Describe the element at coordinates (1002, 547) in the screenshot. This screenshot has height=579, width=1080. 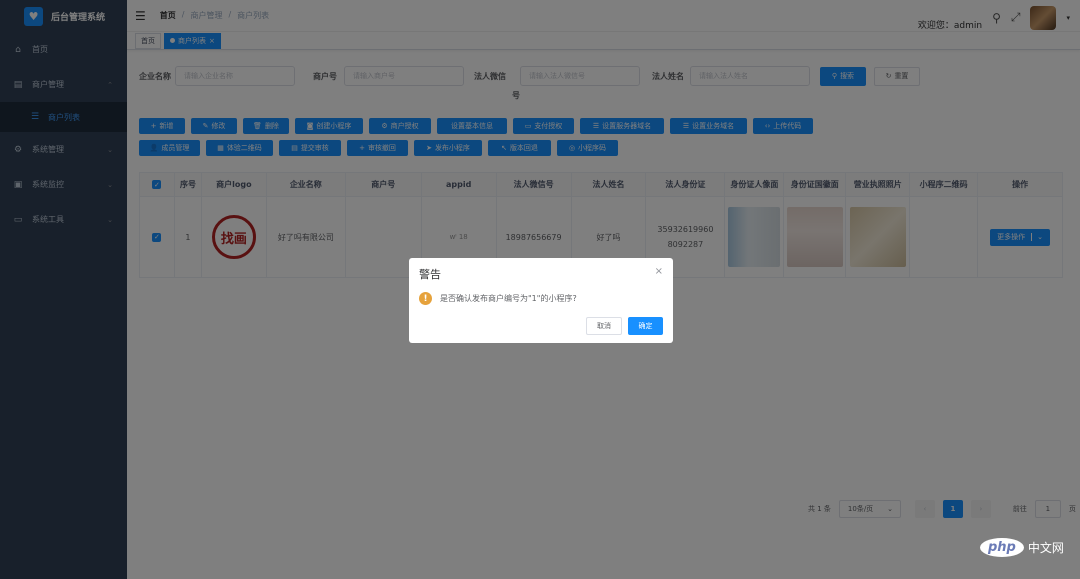
I see `php-logo: php` at that location.